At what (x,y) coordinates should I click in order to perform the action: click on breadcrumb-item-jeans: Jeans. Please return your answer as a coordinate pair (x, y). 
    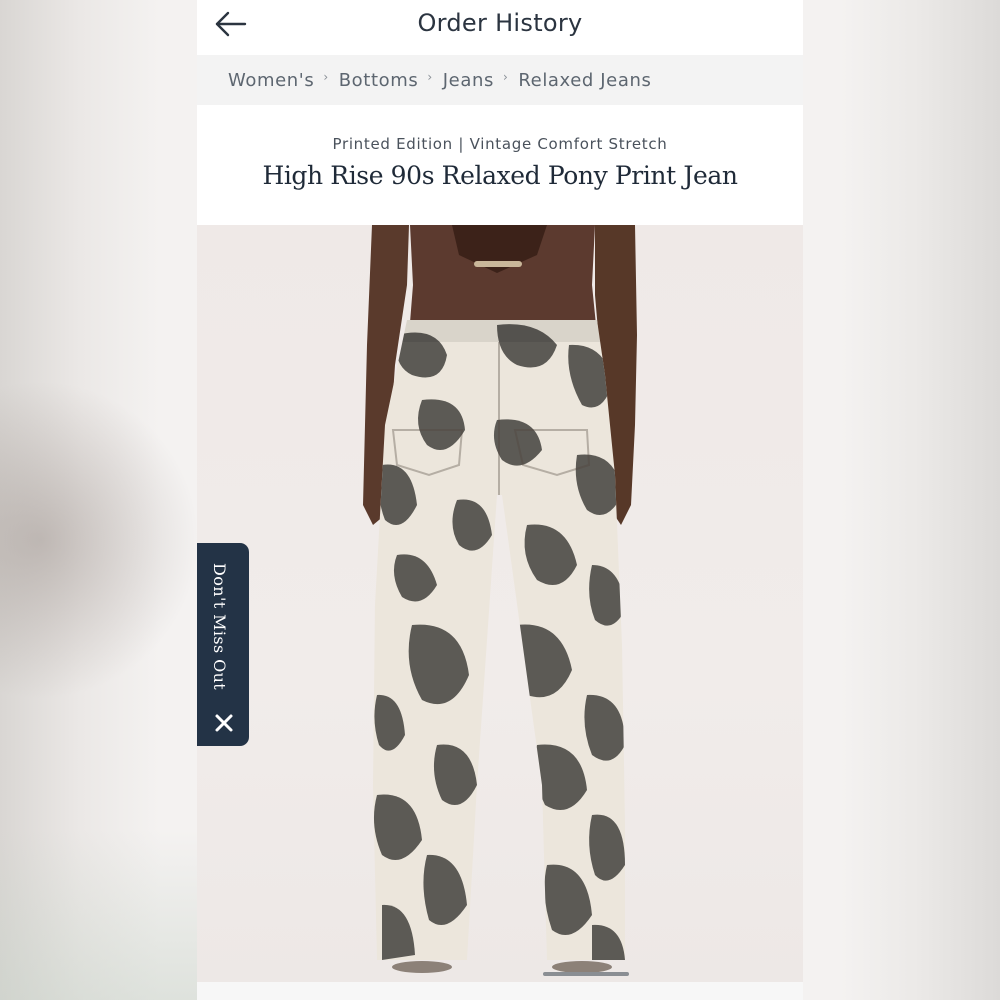
    Looking at the image, I should click on (468, 80).